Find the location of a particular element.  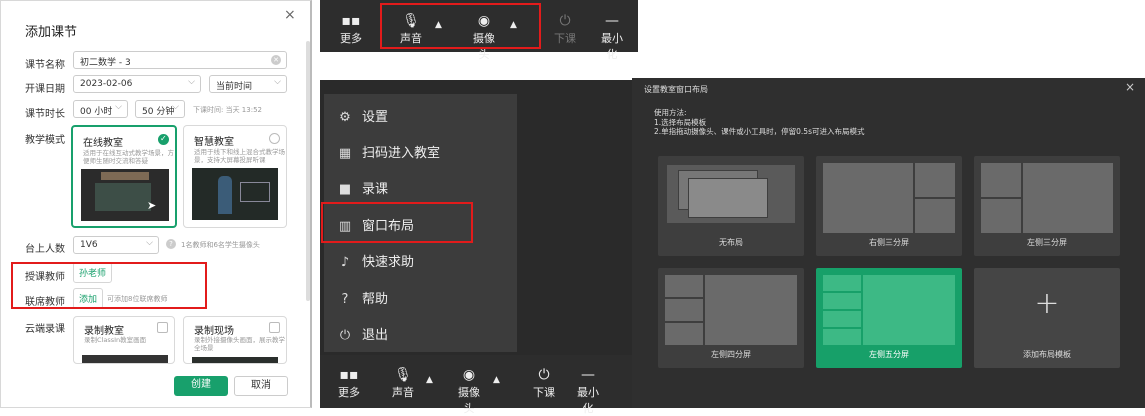

menu-item-label: 扫码进入教室 is located at coordinates (401, 153).